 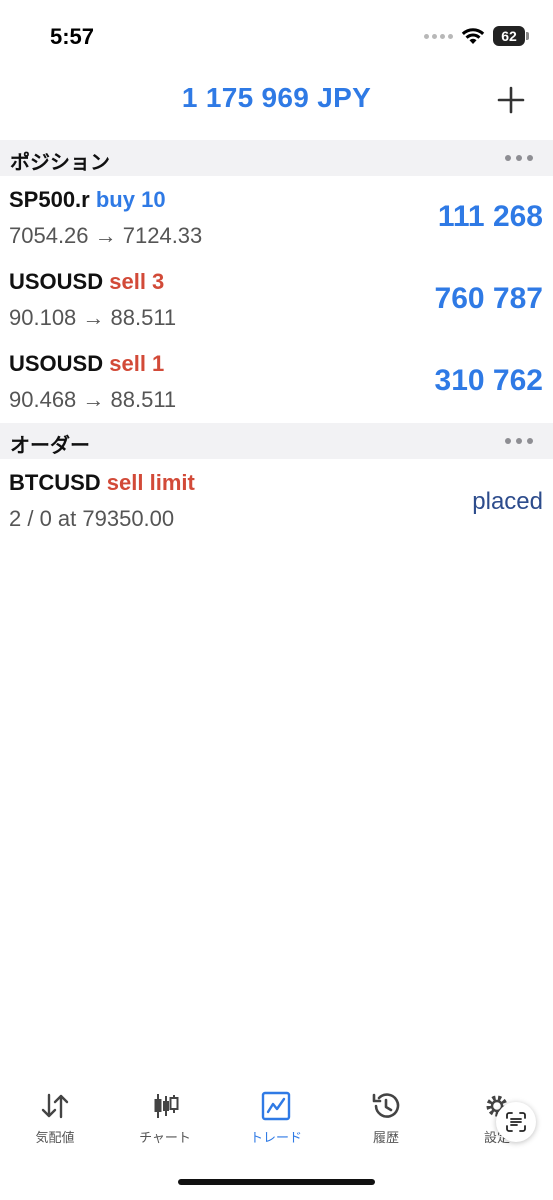 I want to click on order-title: BTCUSD sell limit, so click(x=102, y=483).